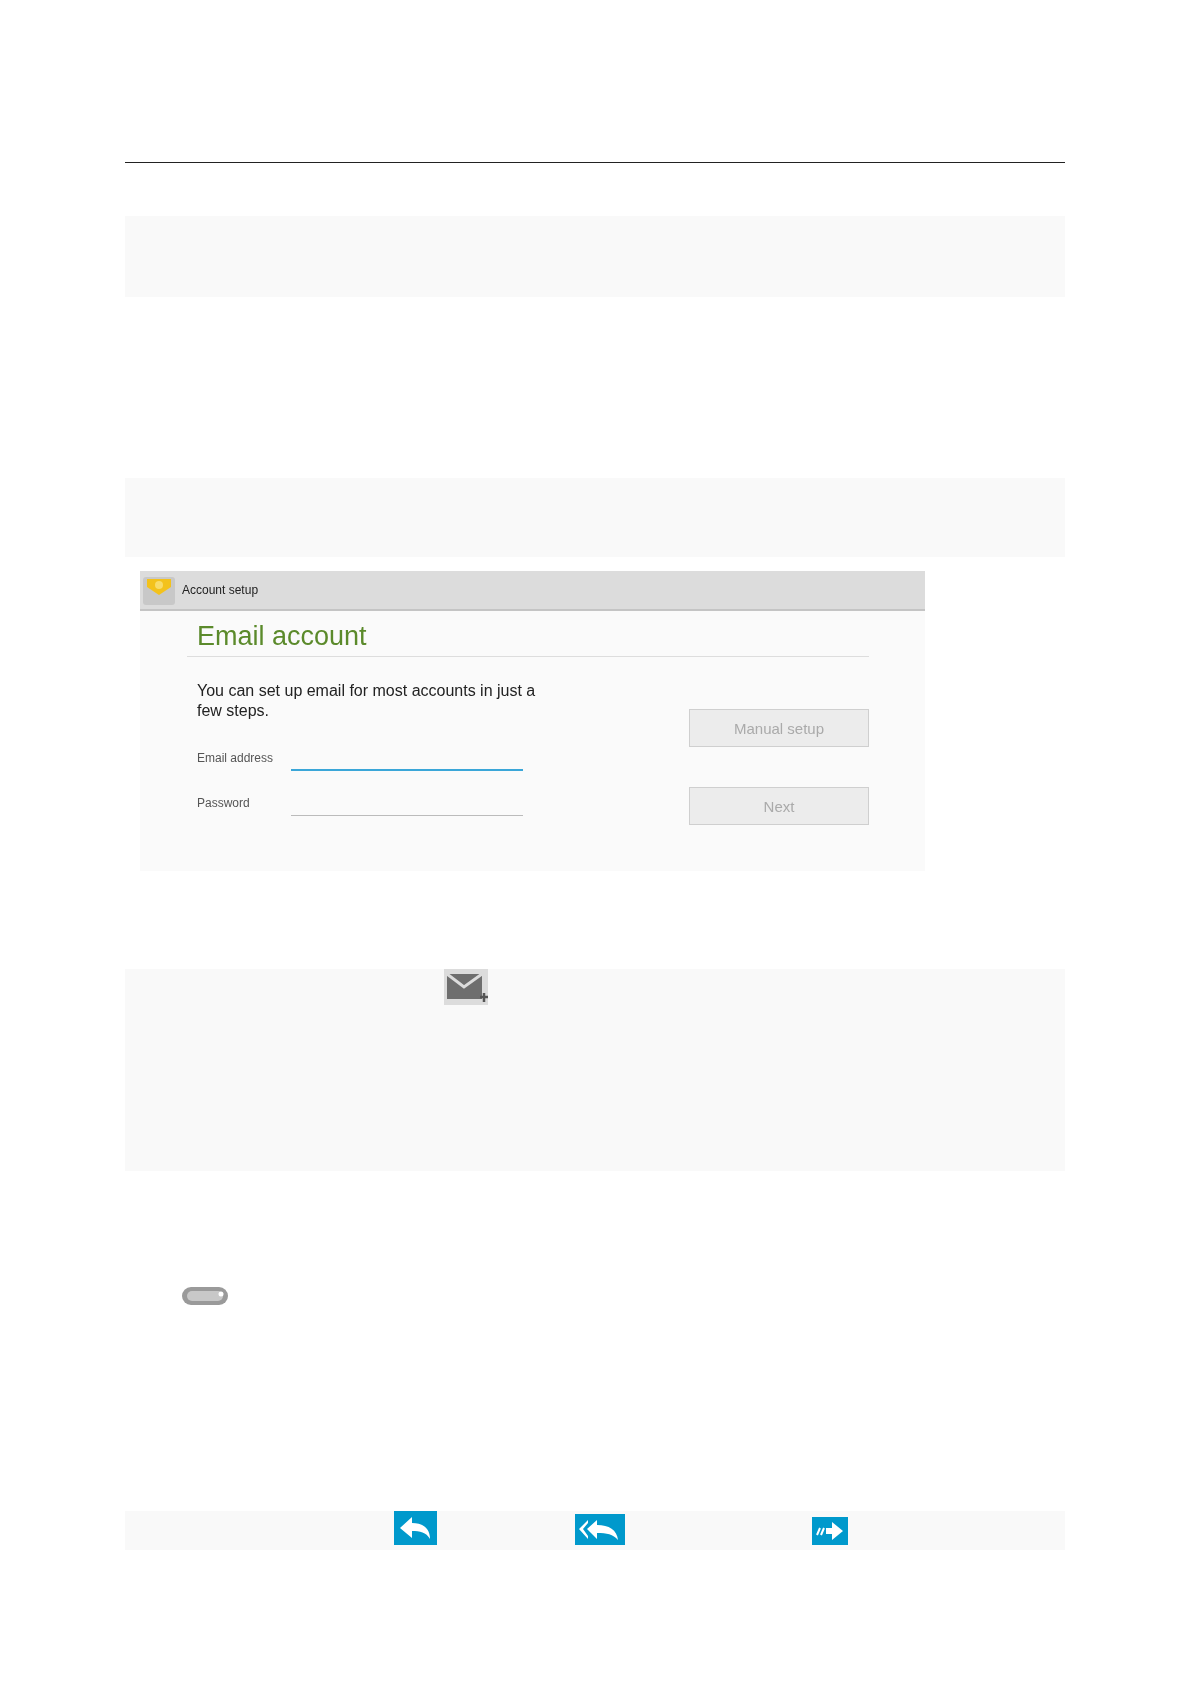  What do you see at coordinates (466, 987) in the screenshot?
I see `mail-add-icon` at bounding box center [466, 987].